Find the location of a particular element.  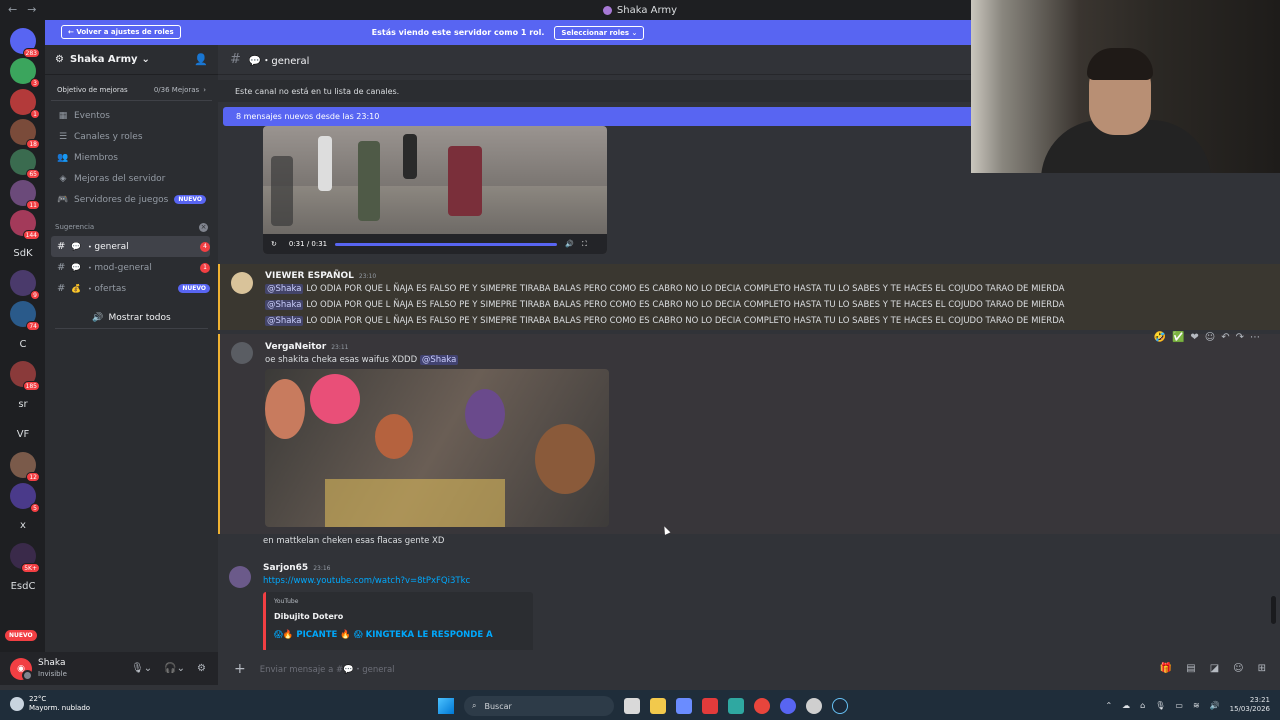

weather-widget: 22°C Mayorm. nublado is located at coordinates (50, 704).